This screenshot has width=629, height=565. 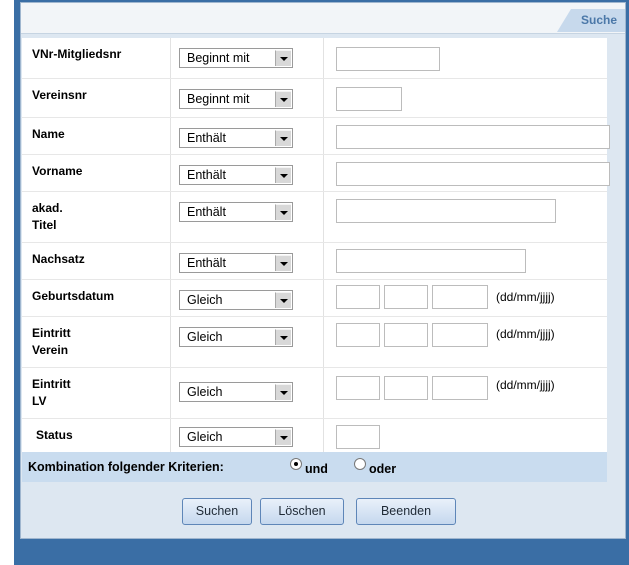 What do you see at coordinates (383, 469) in the screenshot?
I see `radio-oder-label: oder` at bounding box center [383, 469].